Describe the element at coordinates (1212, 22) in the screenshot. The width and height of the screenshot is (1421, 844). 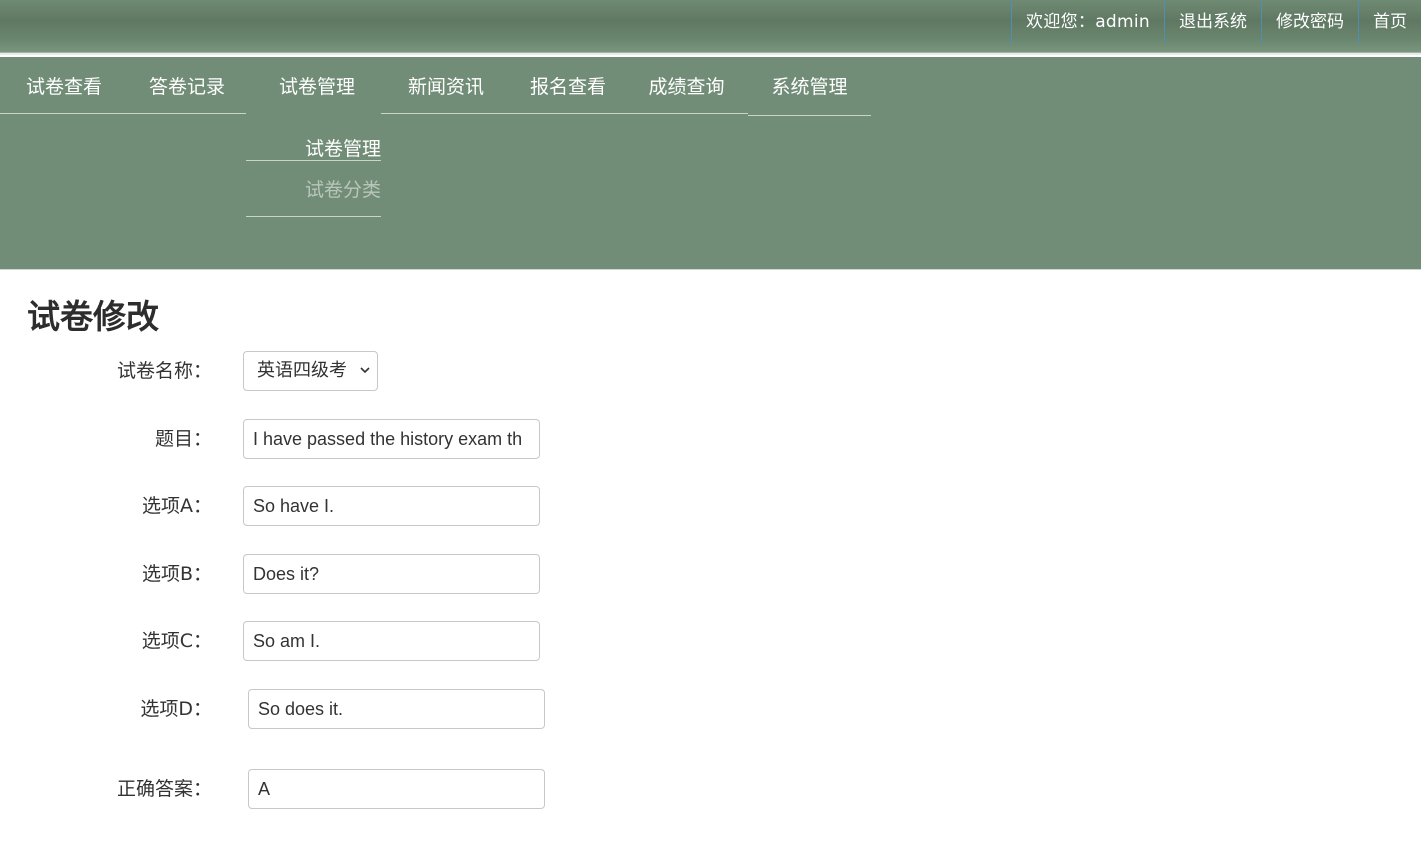
I see `logout-link: 退出系统` at that location.